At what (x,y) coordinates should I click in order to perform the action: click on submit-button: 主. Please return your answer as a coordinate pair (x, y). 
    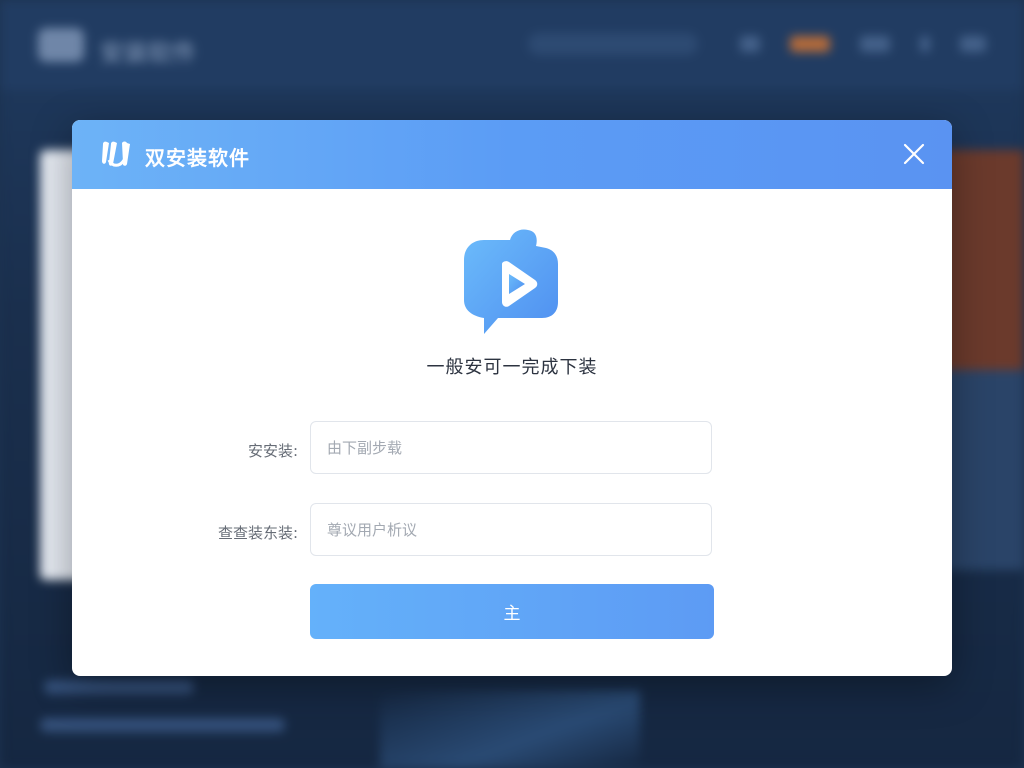
    Looking at the image, I should click on (512, 611).